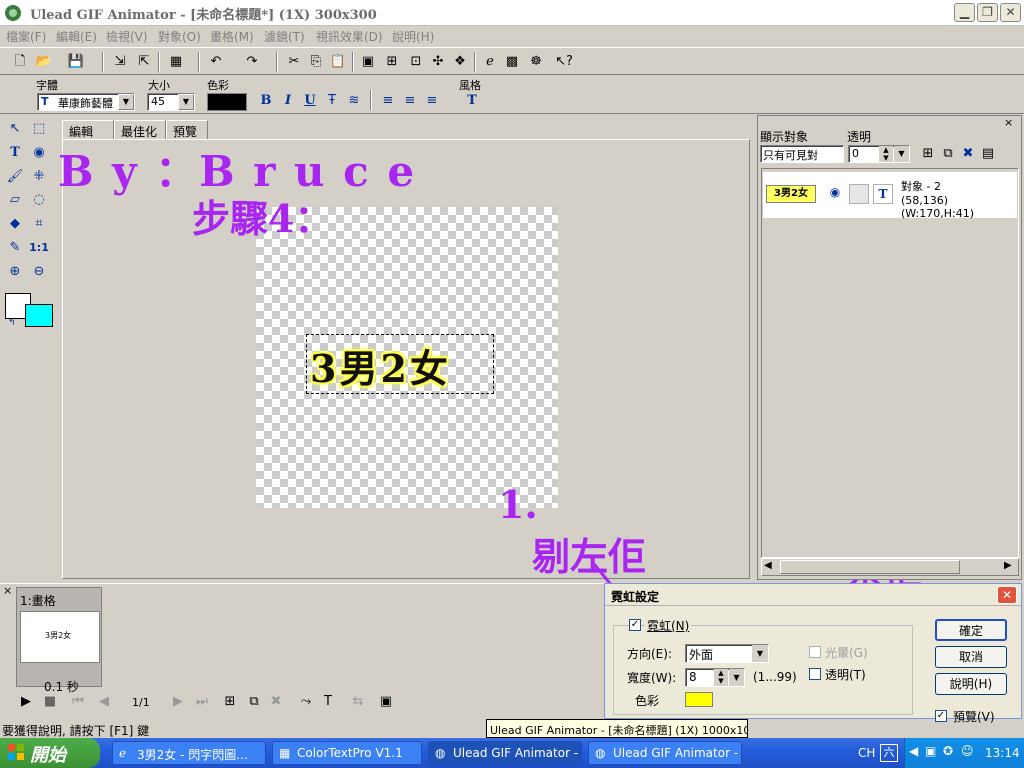 The height and width of the screenshot is (768, 1024). I want to click on previous-frame-icon: ◀, so click(104, 702).